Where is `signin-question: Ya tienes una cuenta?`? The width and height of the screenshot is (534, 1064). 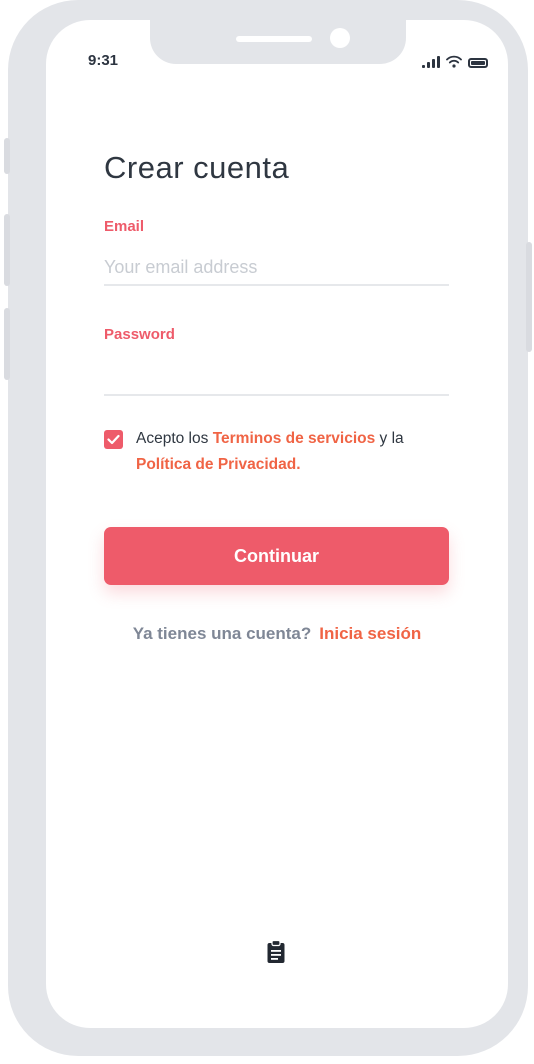
signin-question: Ya tienes una cuenta? is located at coordinates (222, 633).